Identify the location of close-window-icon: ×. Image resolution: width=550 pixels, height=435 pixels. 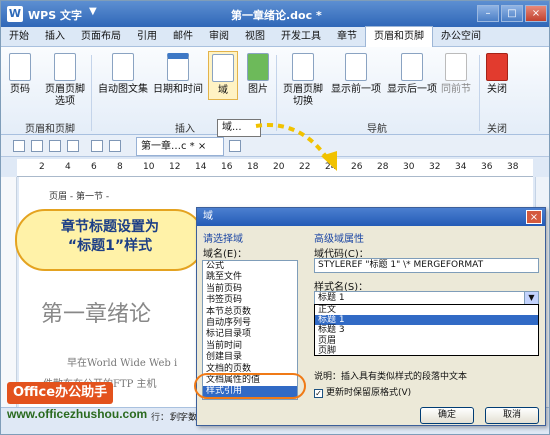
(536, 13).